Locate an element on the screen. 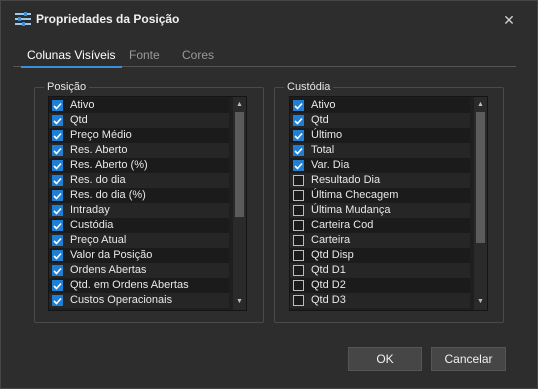 The width and height of the screenshot is (538, 389). list-item: Preço Atual is located at coordinates (139, 240).